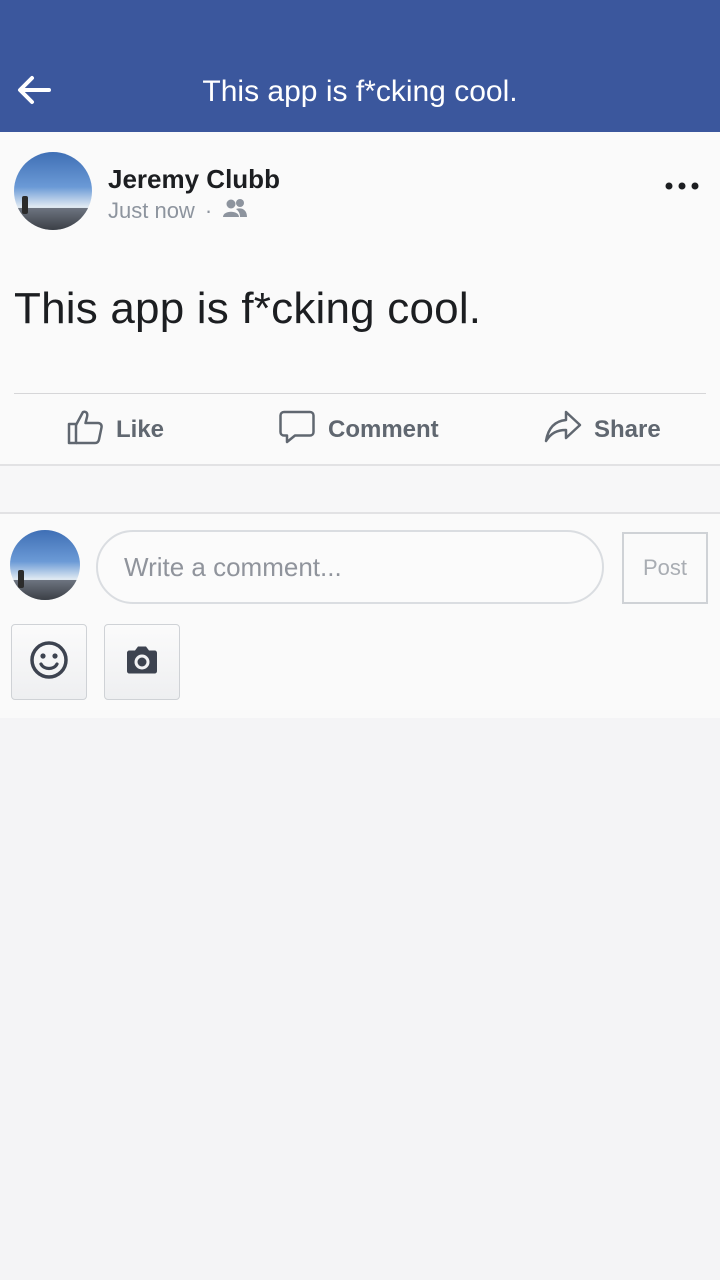 The height and width of the screenshot is (1280, 720). I want to click on section-gap, so click(360, 489).